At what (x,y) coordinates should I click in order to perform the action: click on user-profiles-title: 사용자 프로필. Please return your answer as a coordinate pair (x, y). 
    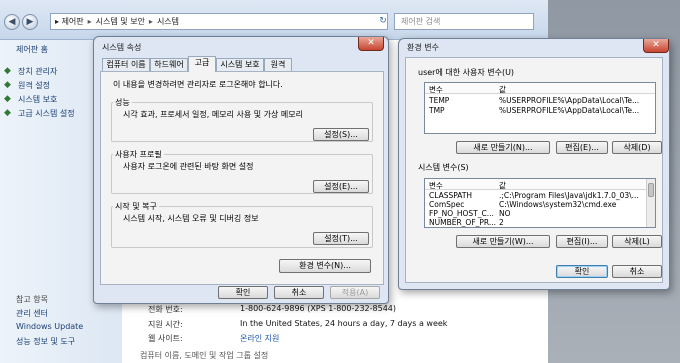
    Looking at the image, I should click on (138, 154).